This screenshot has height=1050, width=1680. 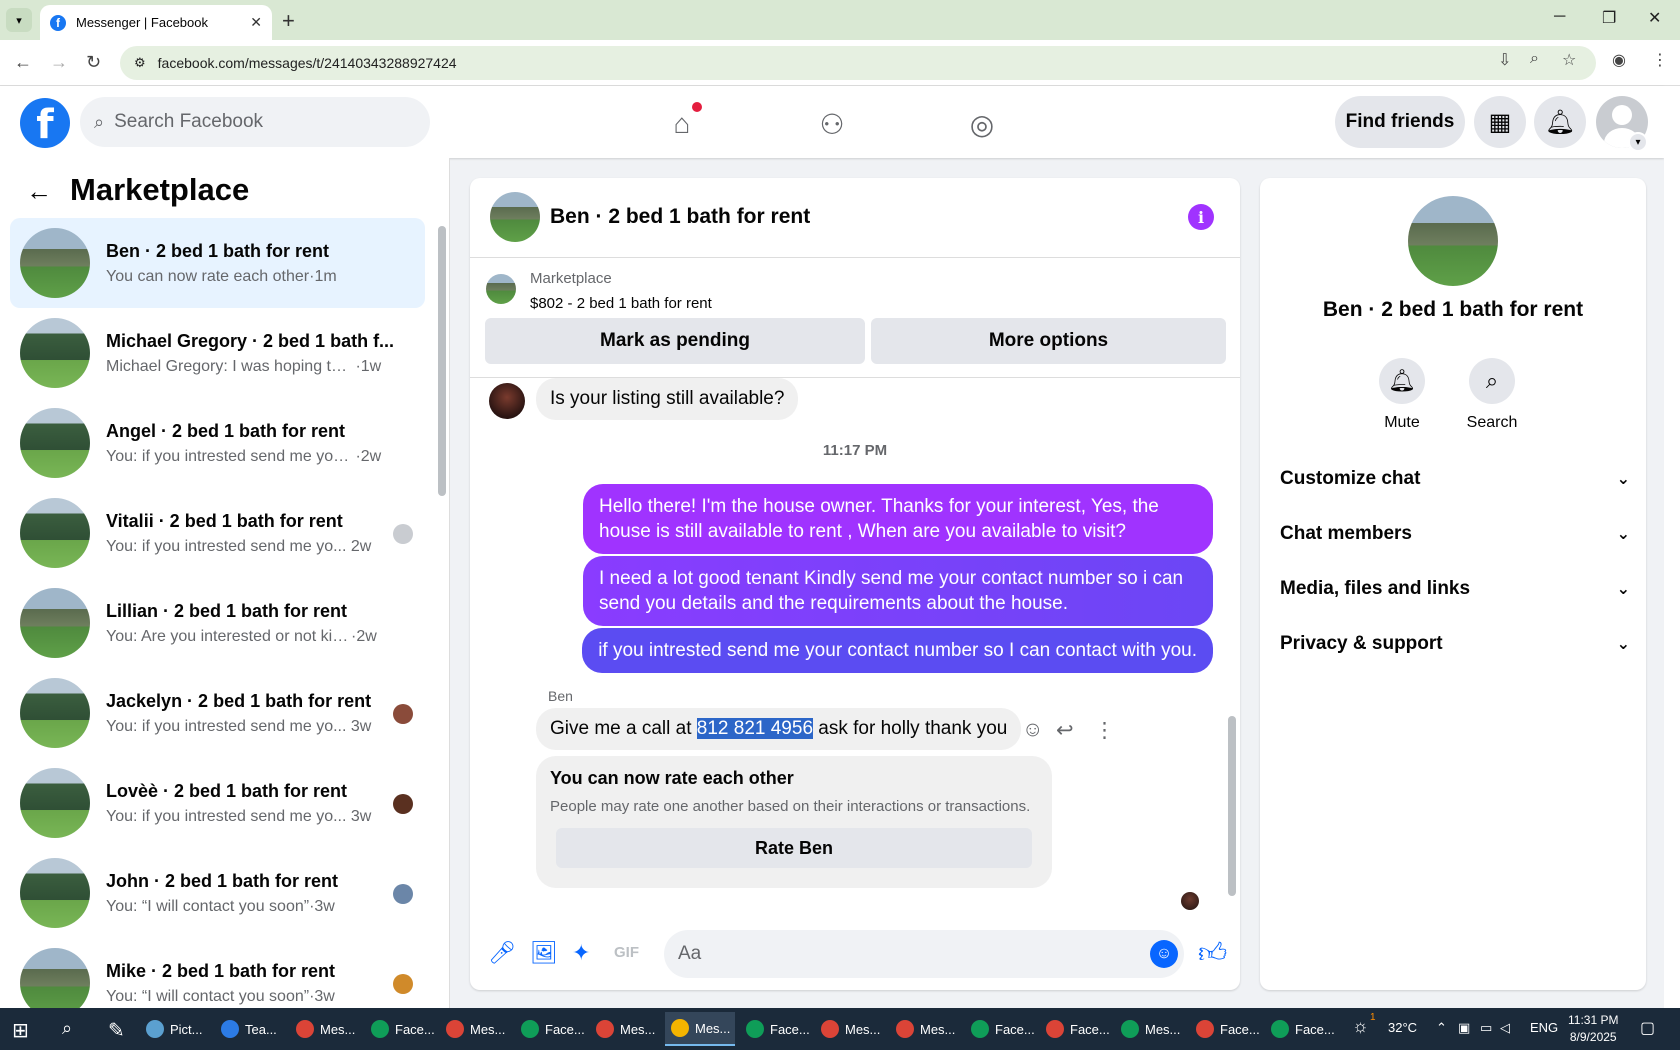 What do you see at coordinates (501, 289) in the screenshot?
I see `listing-thumbnail` at bounding box center [501, 289].